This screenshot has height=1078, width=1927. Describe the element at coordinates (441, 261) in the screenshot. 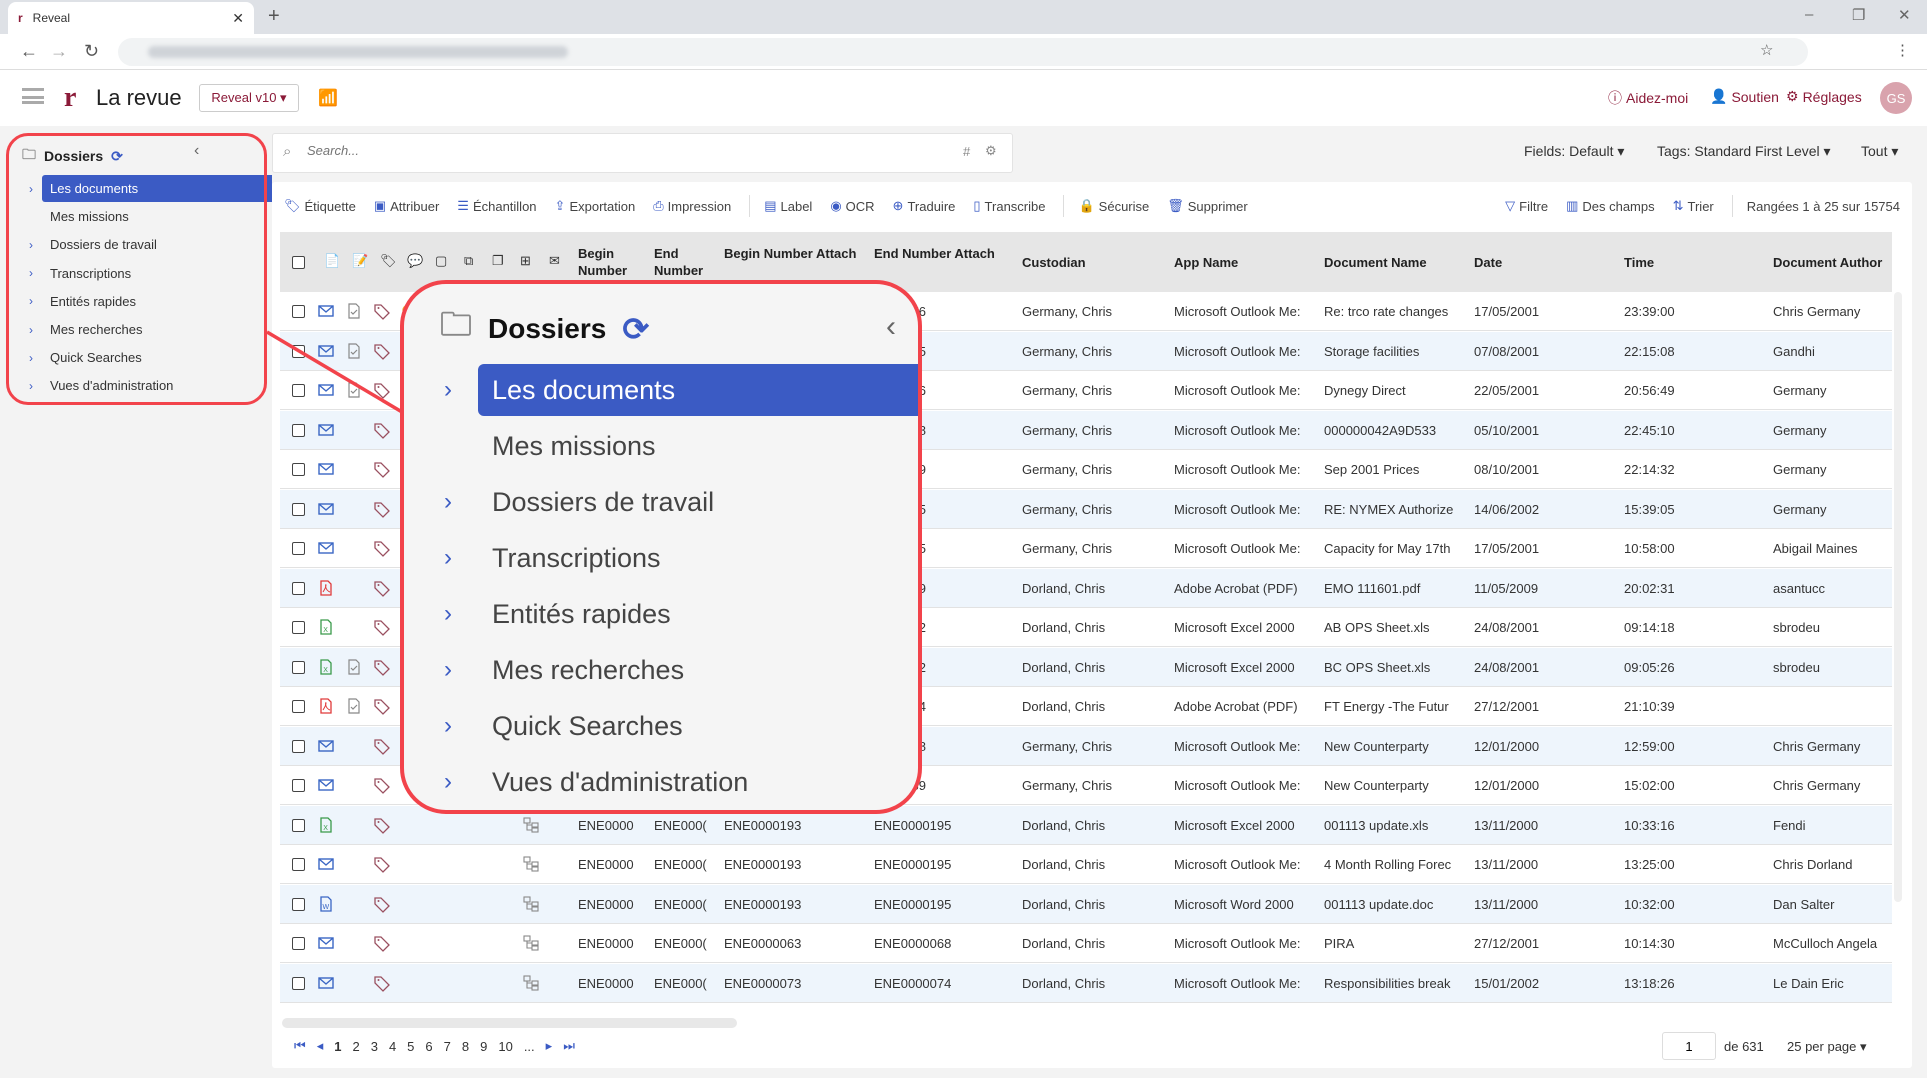

I see `header-note-icon: ▢` at that location.